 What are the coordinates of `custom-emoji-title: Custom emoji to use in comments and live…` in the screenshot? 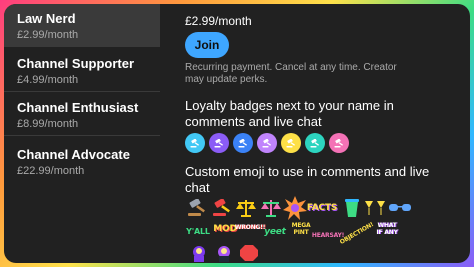 It's located at (307, 179).